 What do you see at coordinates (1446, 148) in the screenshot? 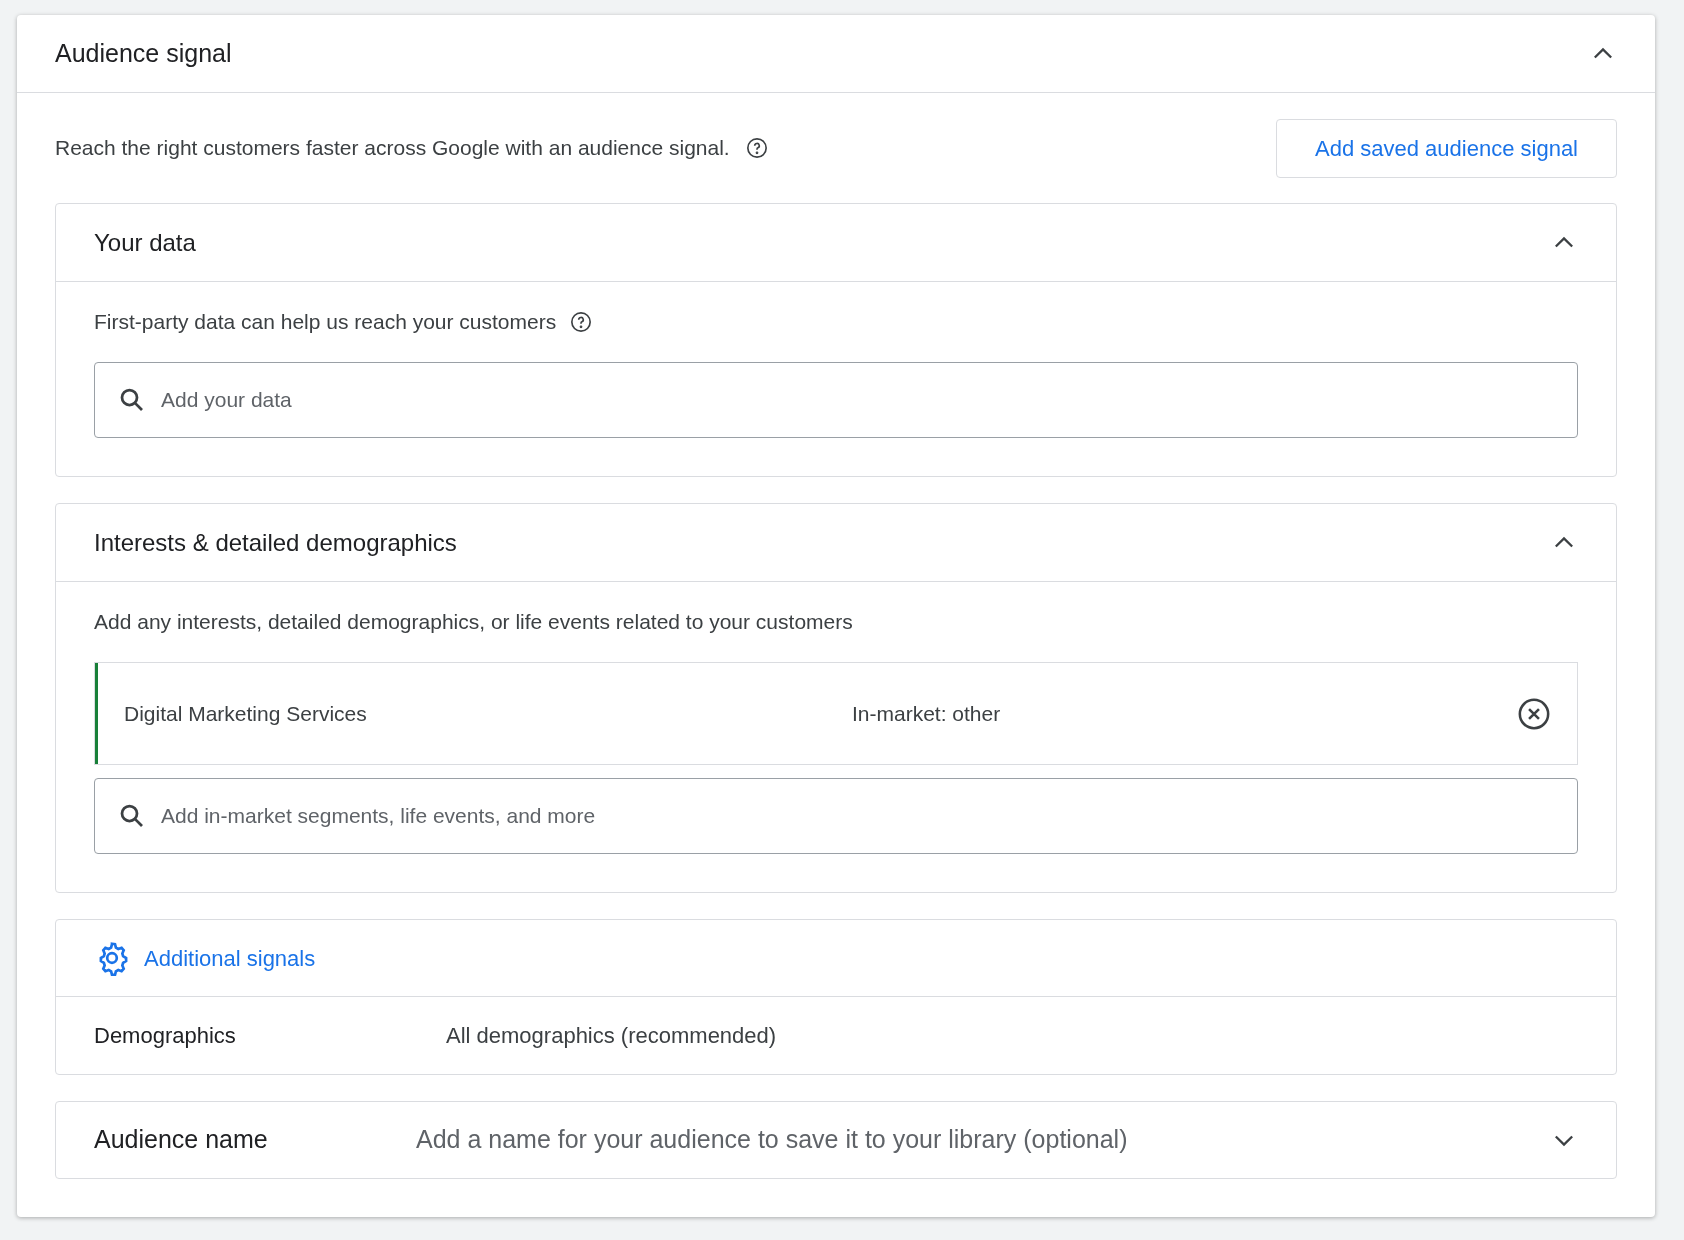
I see `add-saved-audience-button: Add saved audience signal` at bounding box center [1446, 148].